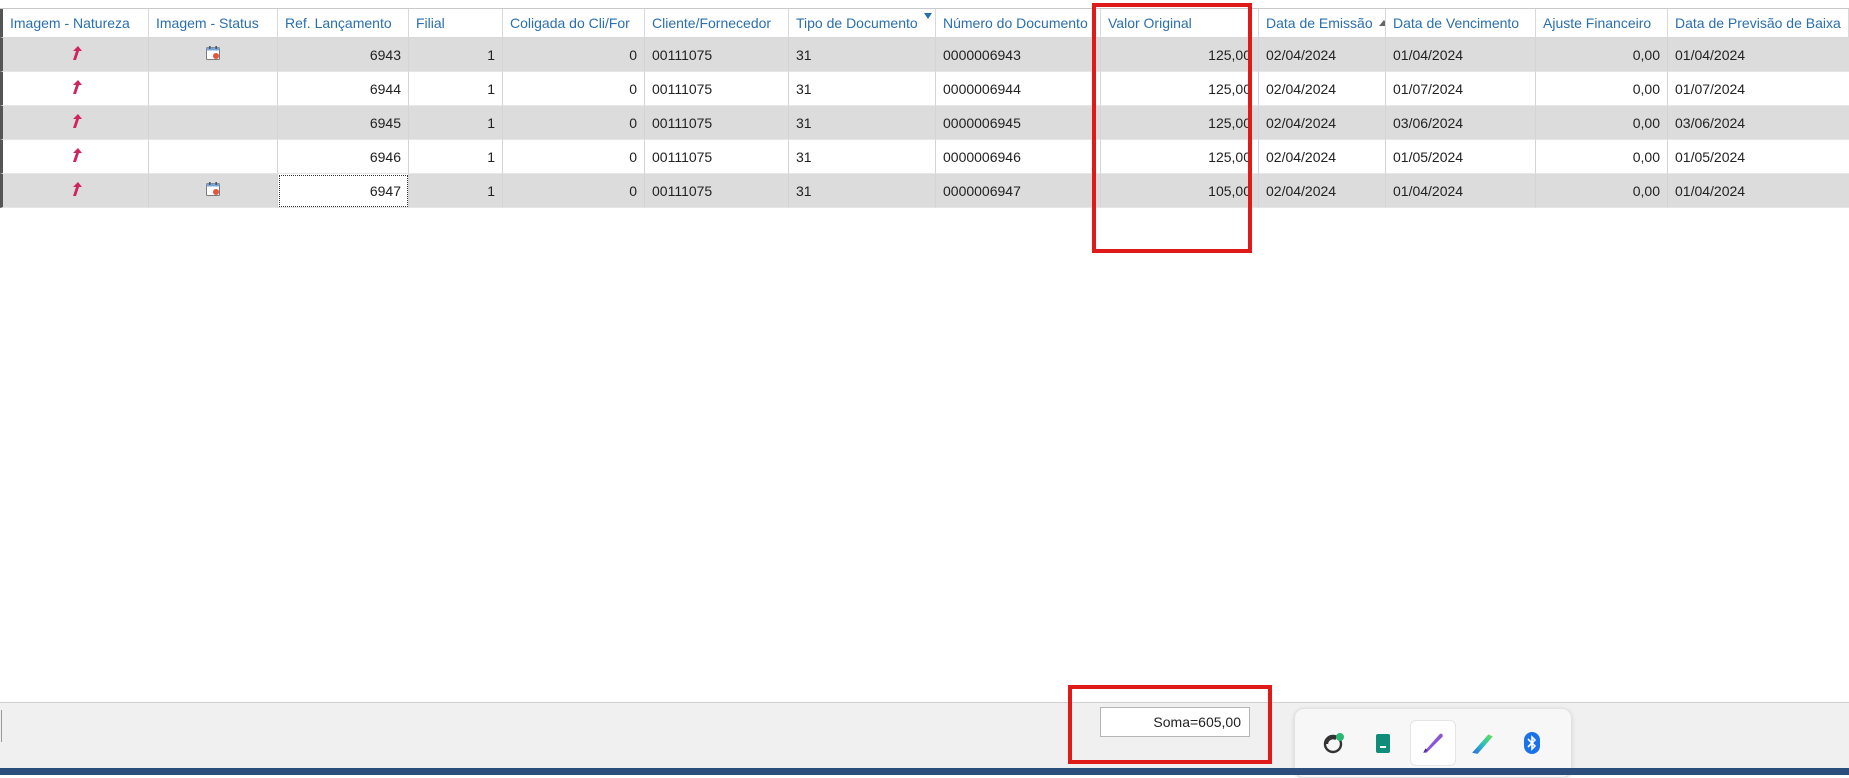 The image size is (1849, 778). I want to click on cell-ref-lancamento-value: 6945, so click(385, 122).